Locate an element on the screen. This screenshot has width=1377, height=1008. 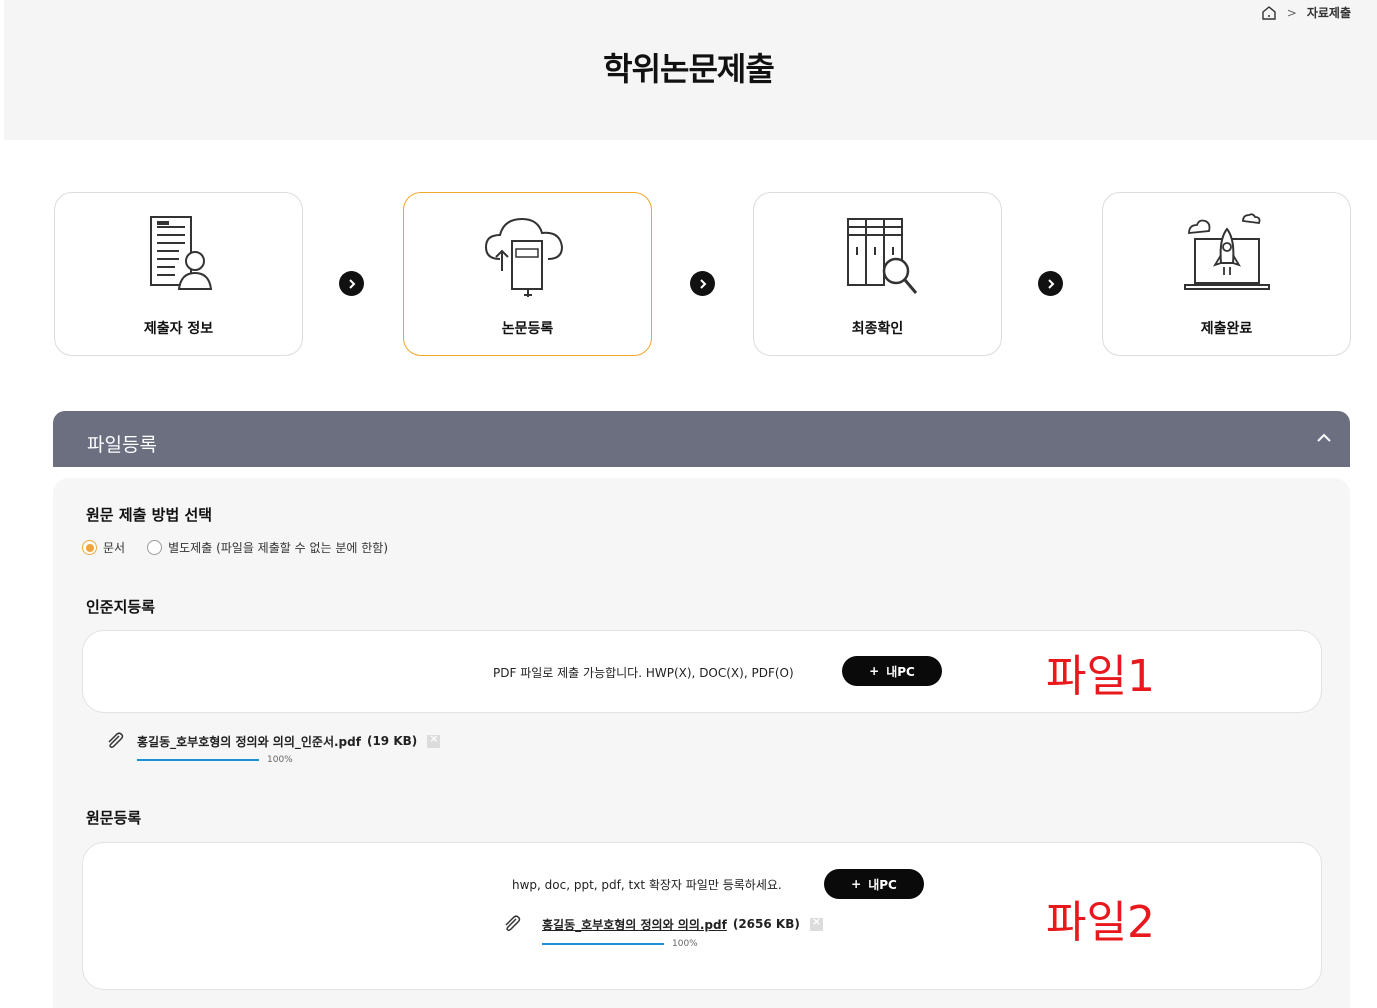
step-label: 제출자 정보 is located at coordinates (178, 329).